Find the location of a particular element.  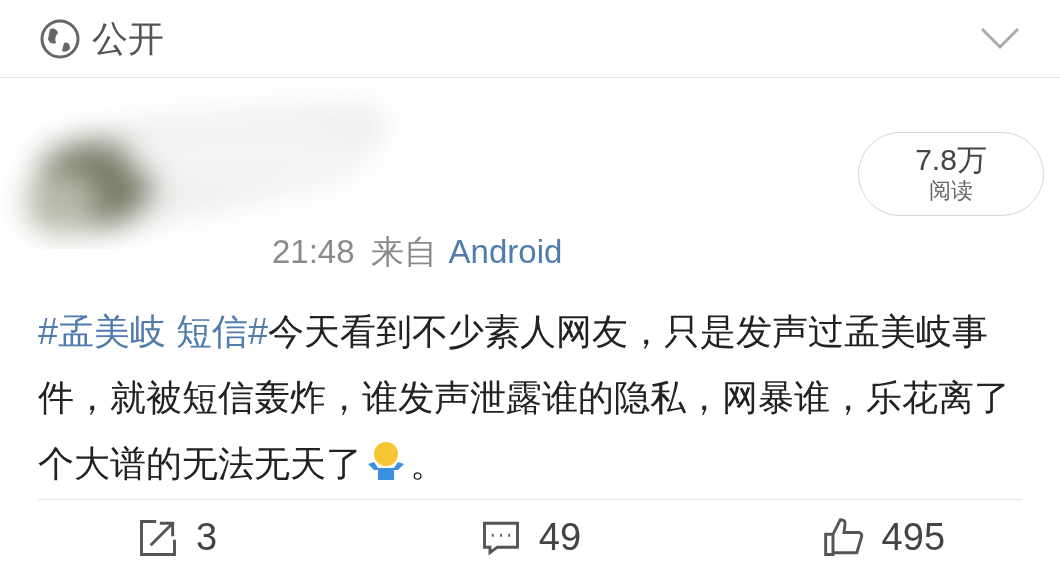

action-count: 3 is located at coordinates (207, 538).